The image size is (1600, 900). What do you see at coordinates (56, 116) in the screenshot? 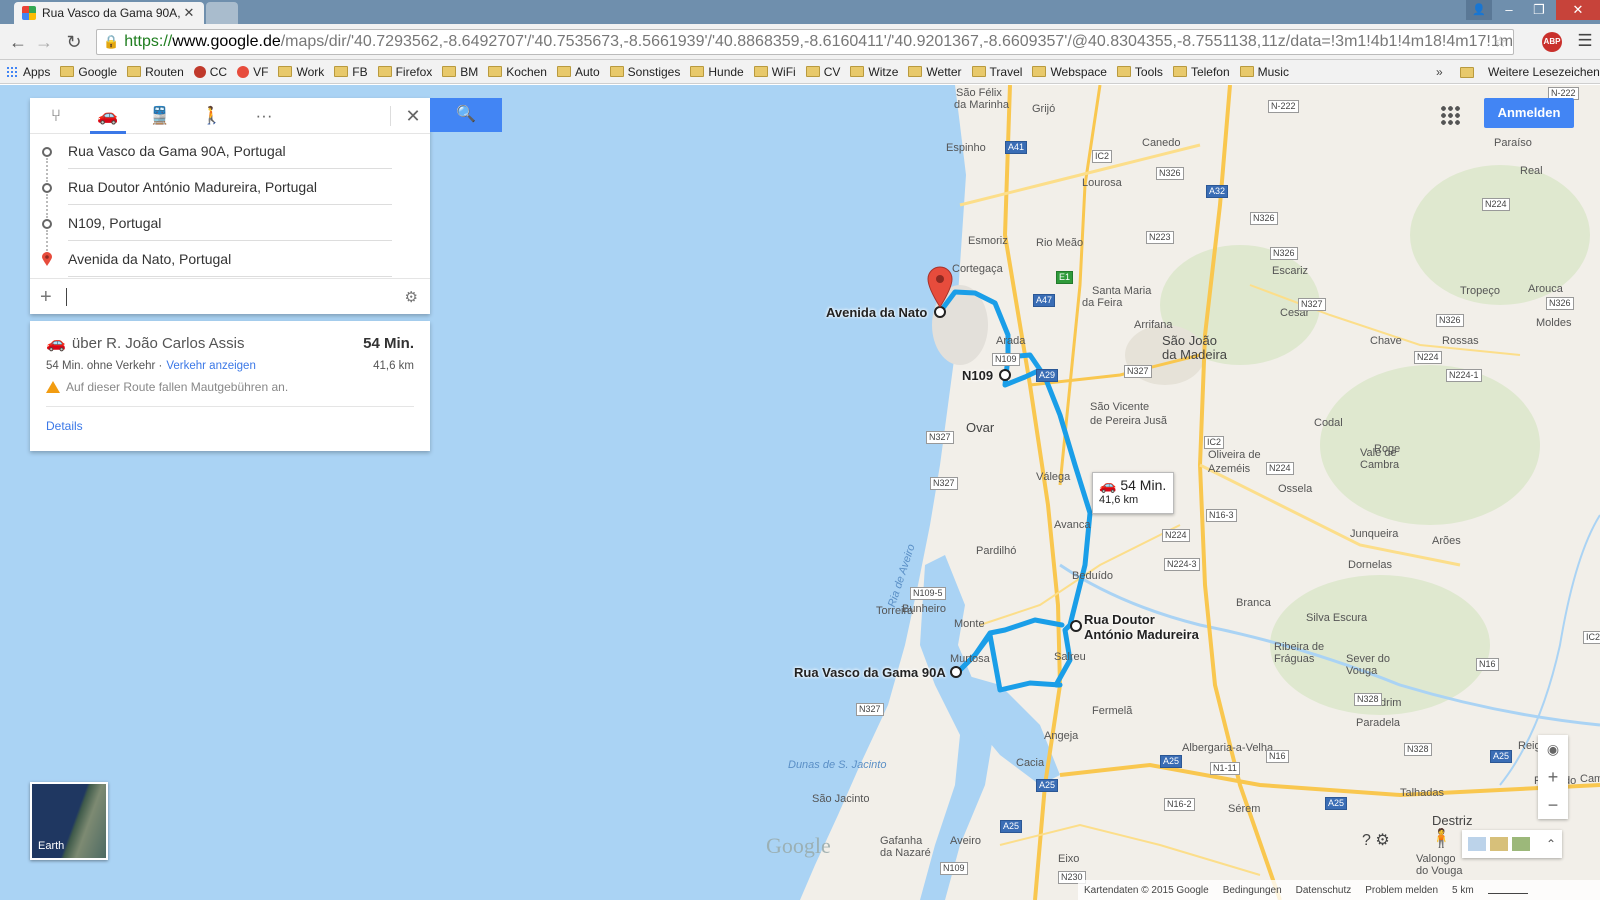
I see `mode-best-icon: ⑂` at bounding box center [56, 116].